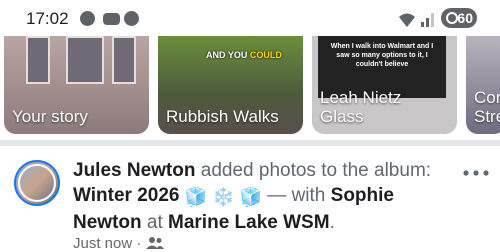 This screenshot has height=252, width=500. I want to click on story-label: Rubbish Walks, so click(222, 116).